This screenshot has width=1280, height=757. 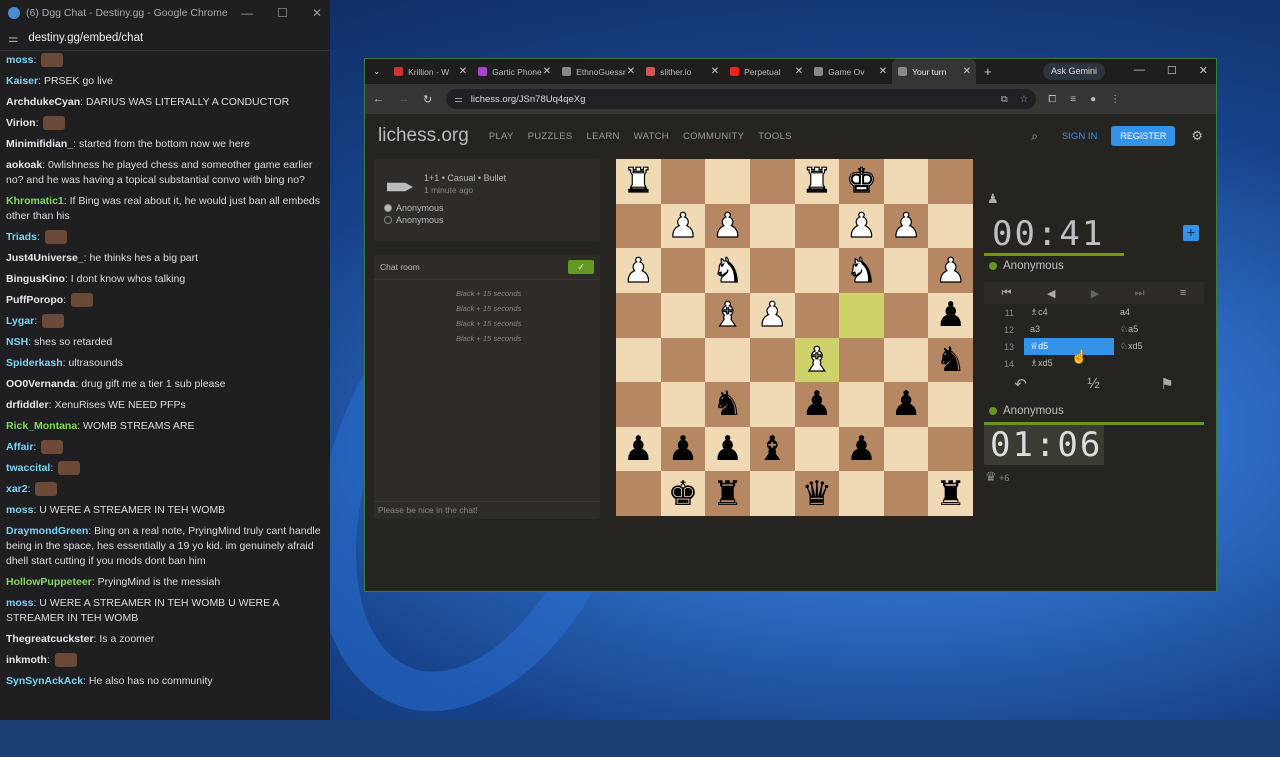 What do you see at coordinates (40, 384) in the screenshot?
I see `chat-username: OO0Vernanda` at bounding box center [40, 384].